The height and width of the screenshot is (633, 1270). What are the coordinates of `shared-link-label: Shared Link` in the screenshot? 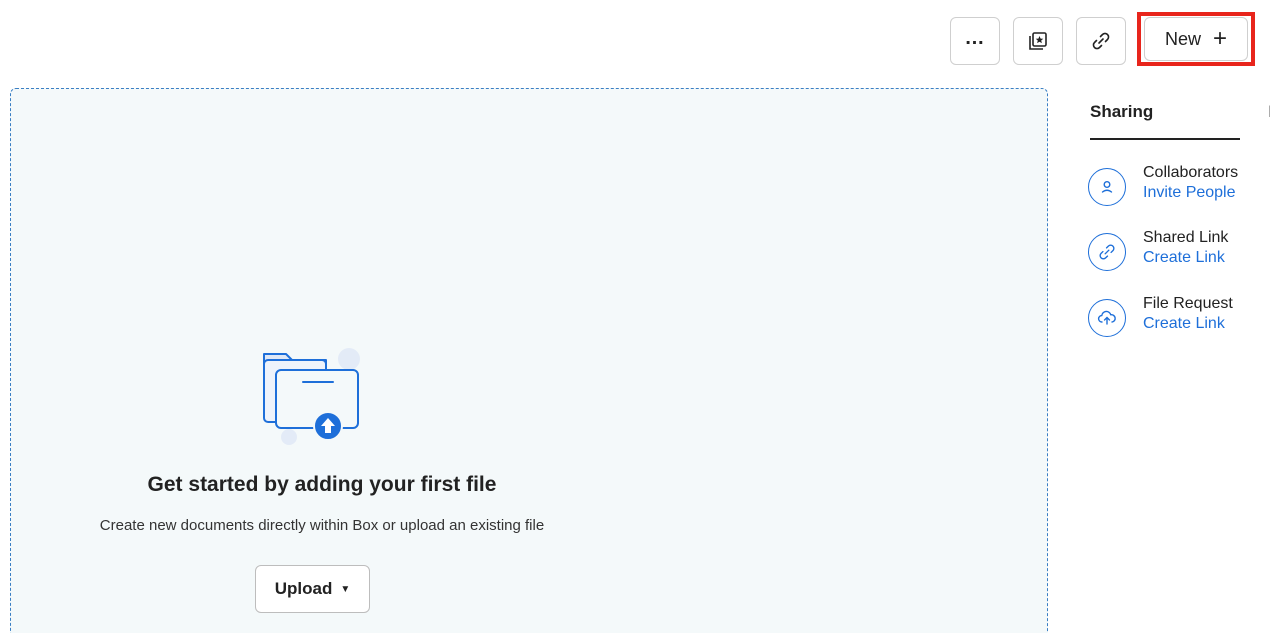 It's located at (1186, 237).